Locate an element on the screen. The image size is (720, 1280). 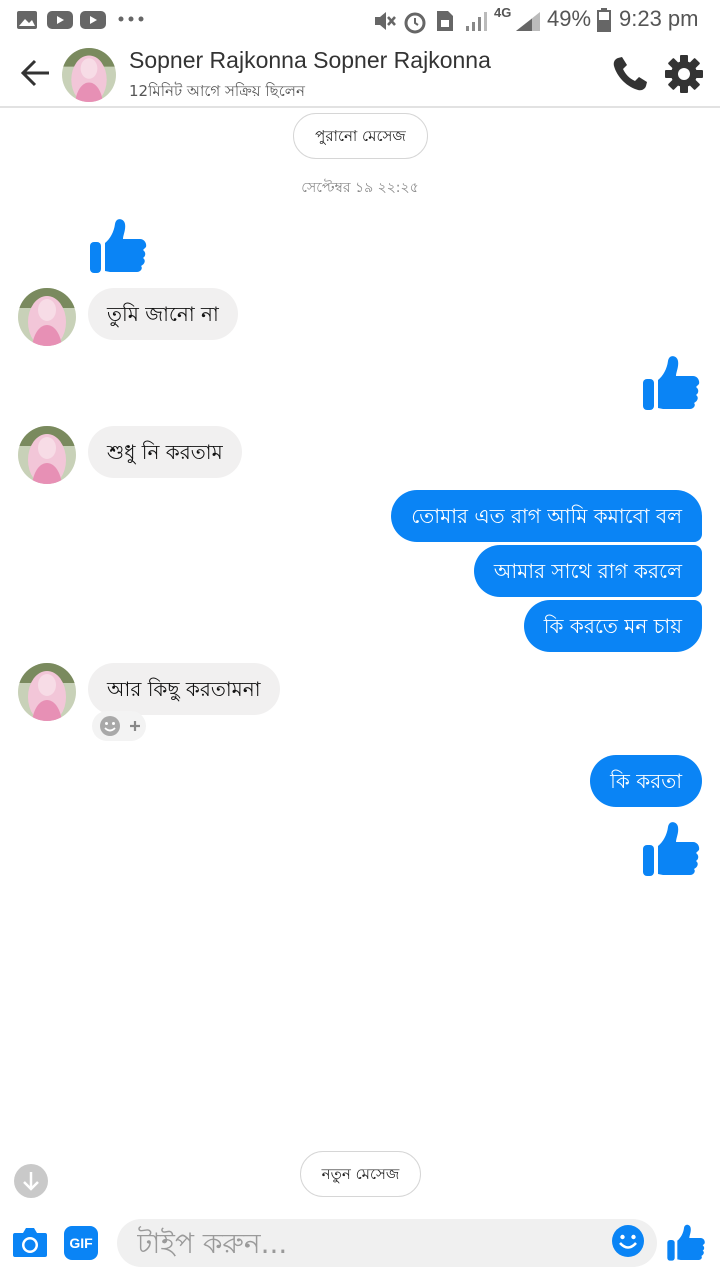
mute-icon is located at coordinates (385, 21).